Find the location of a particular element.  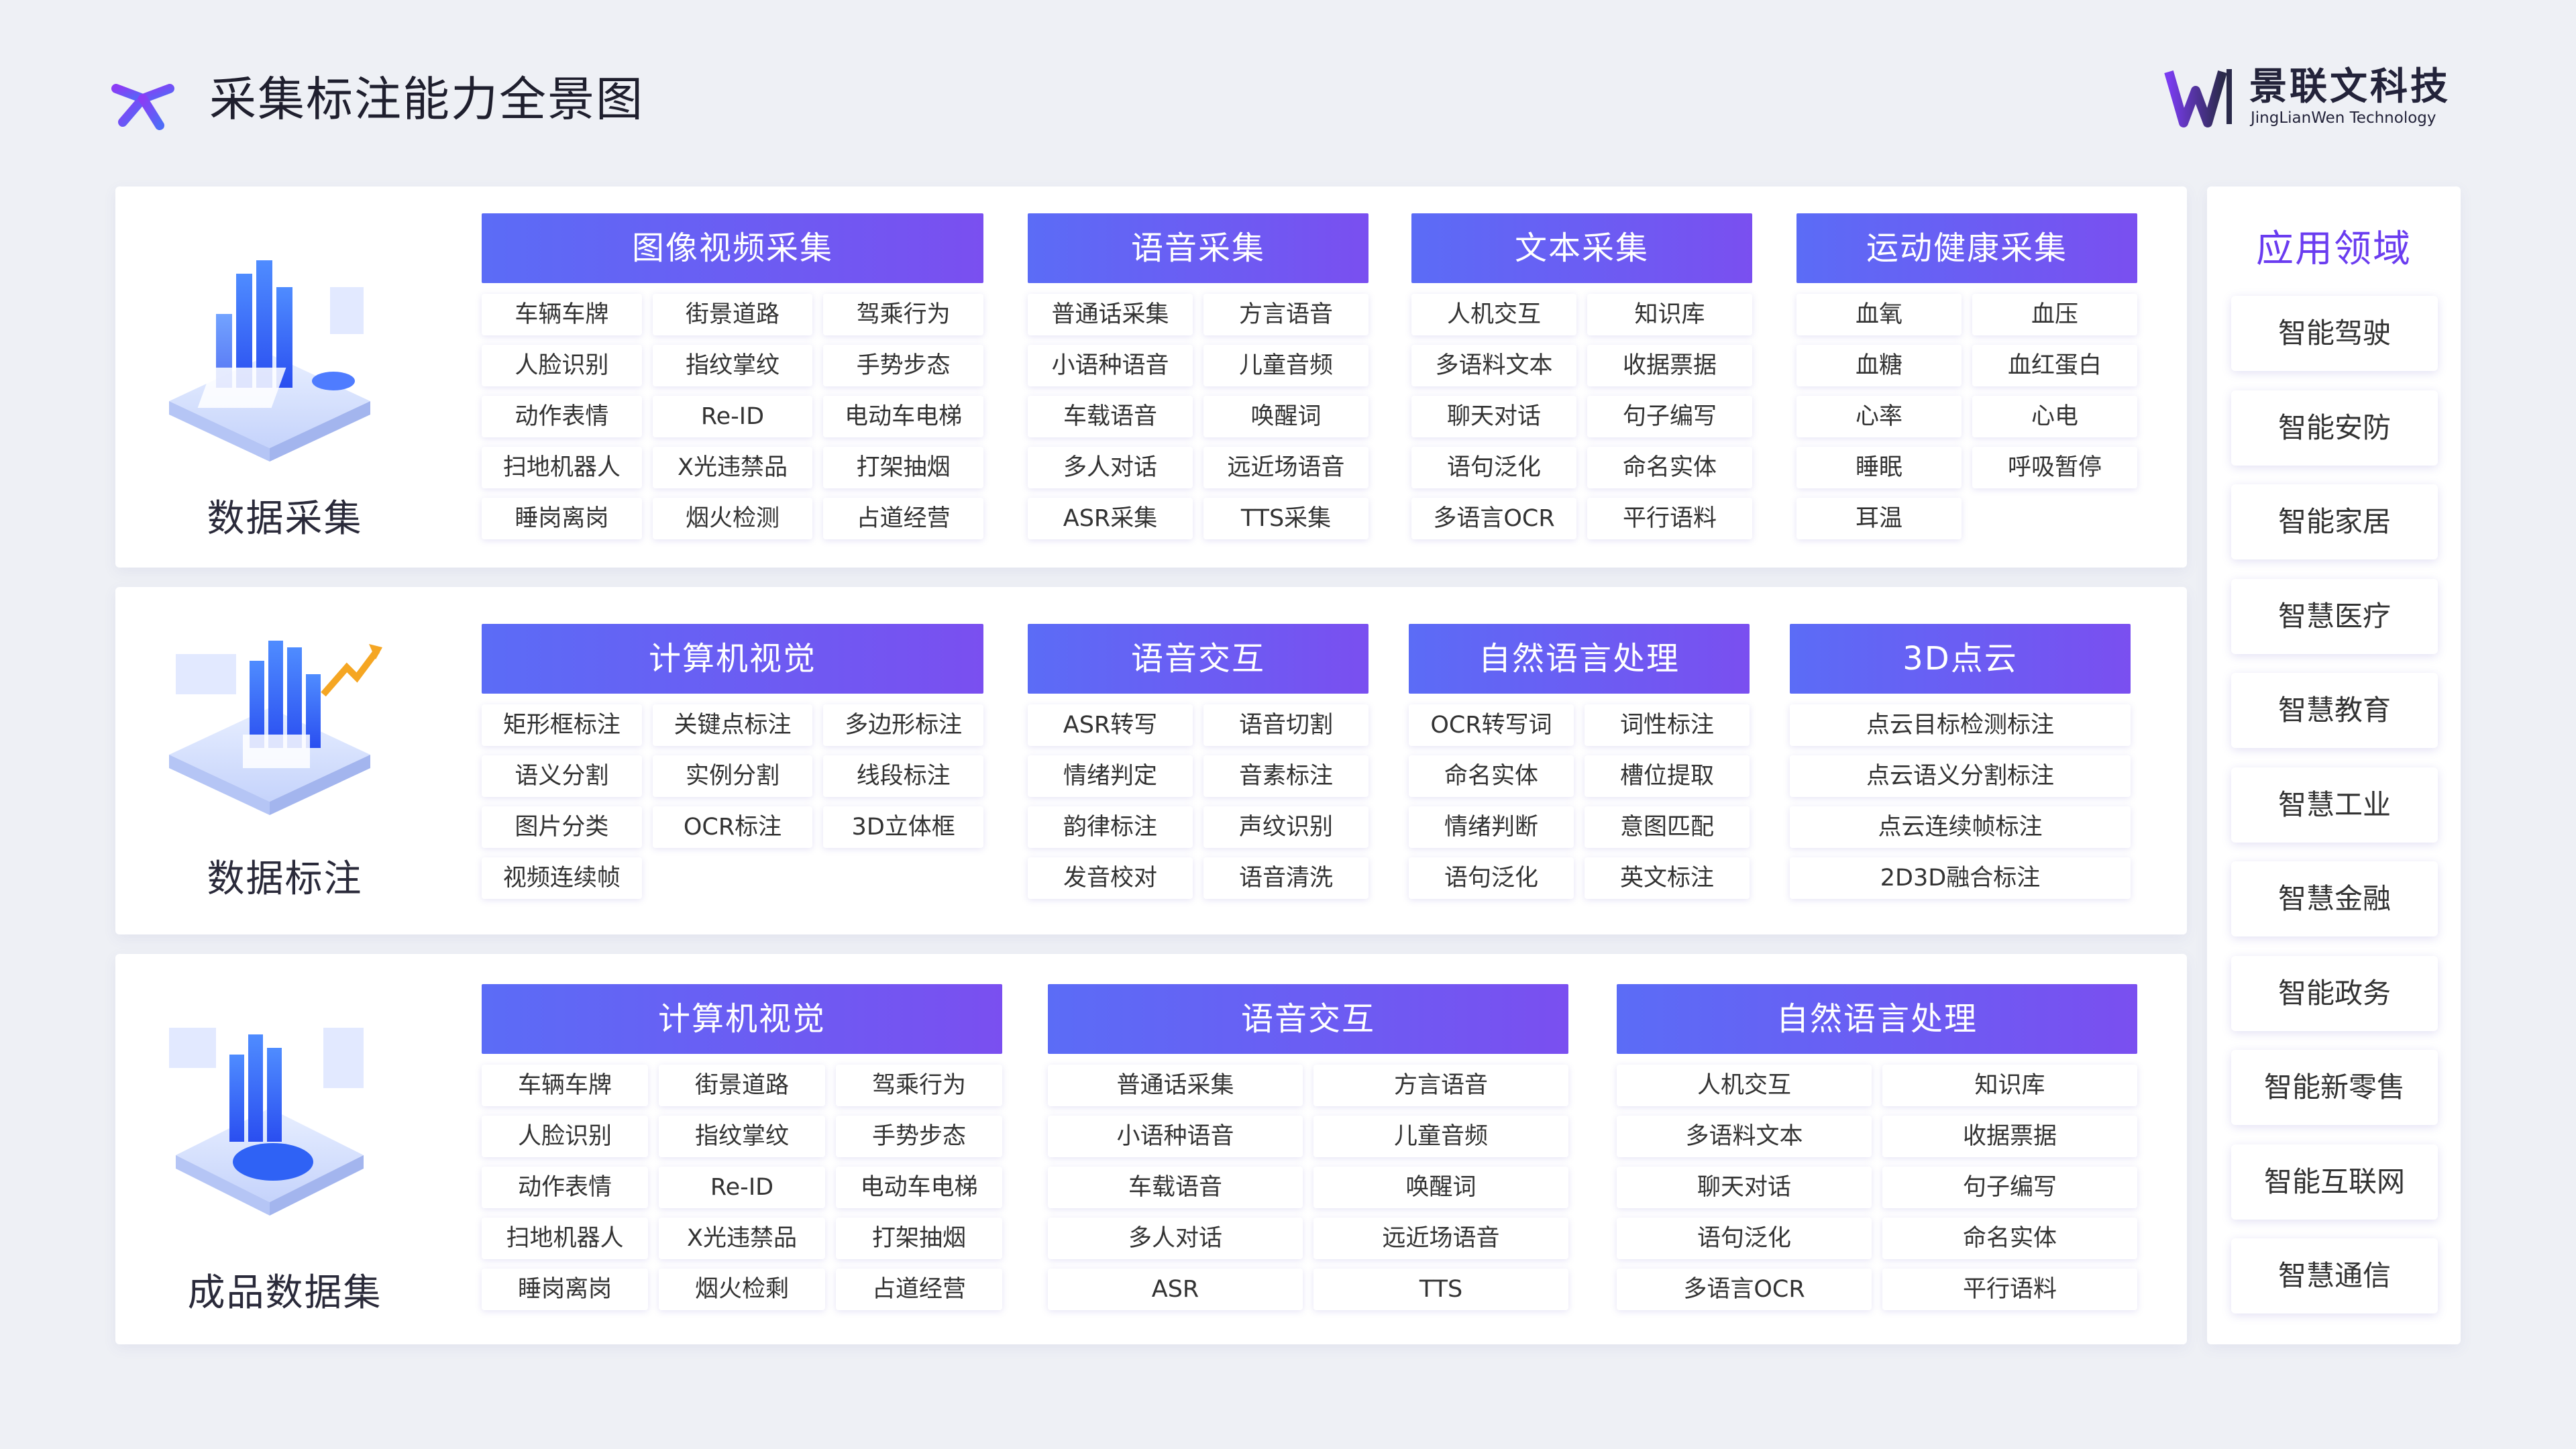

item-tag: OCR标注 is located at coordinates (732, 827).